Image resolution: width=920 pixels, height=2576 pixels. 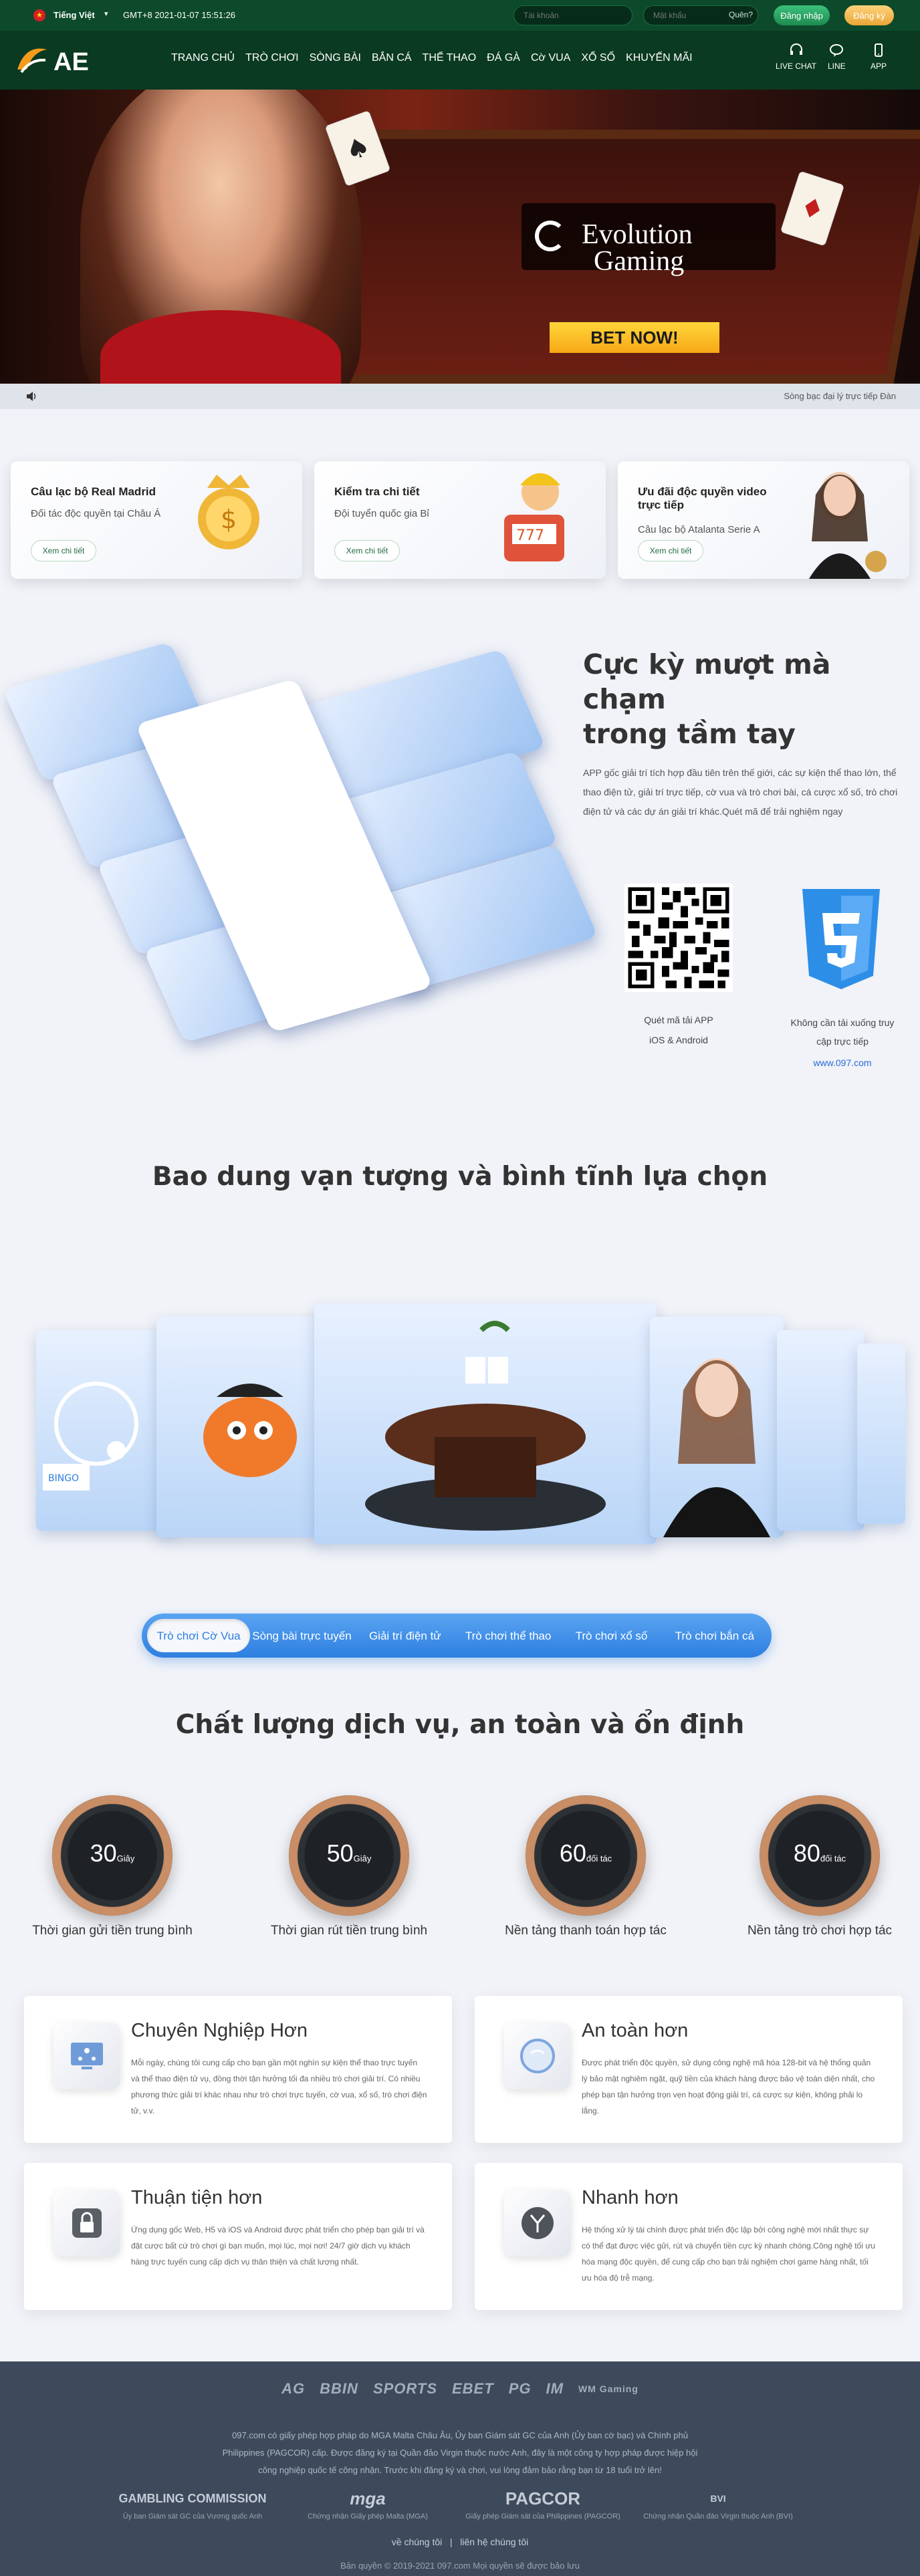 I want to click on footer-link-contact: liên hệ chúng tôi, so click(x=494, y=2542).